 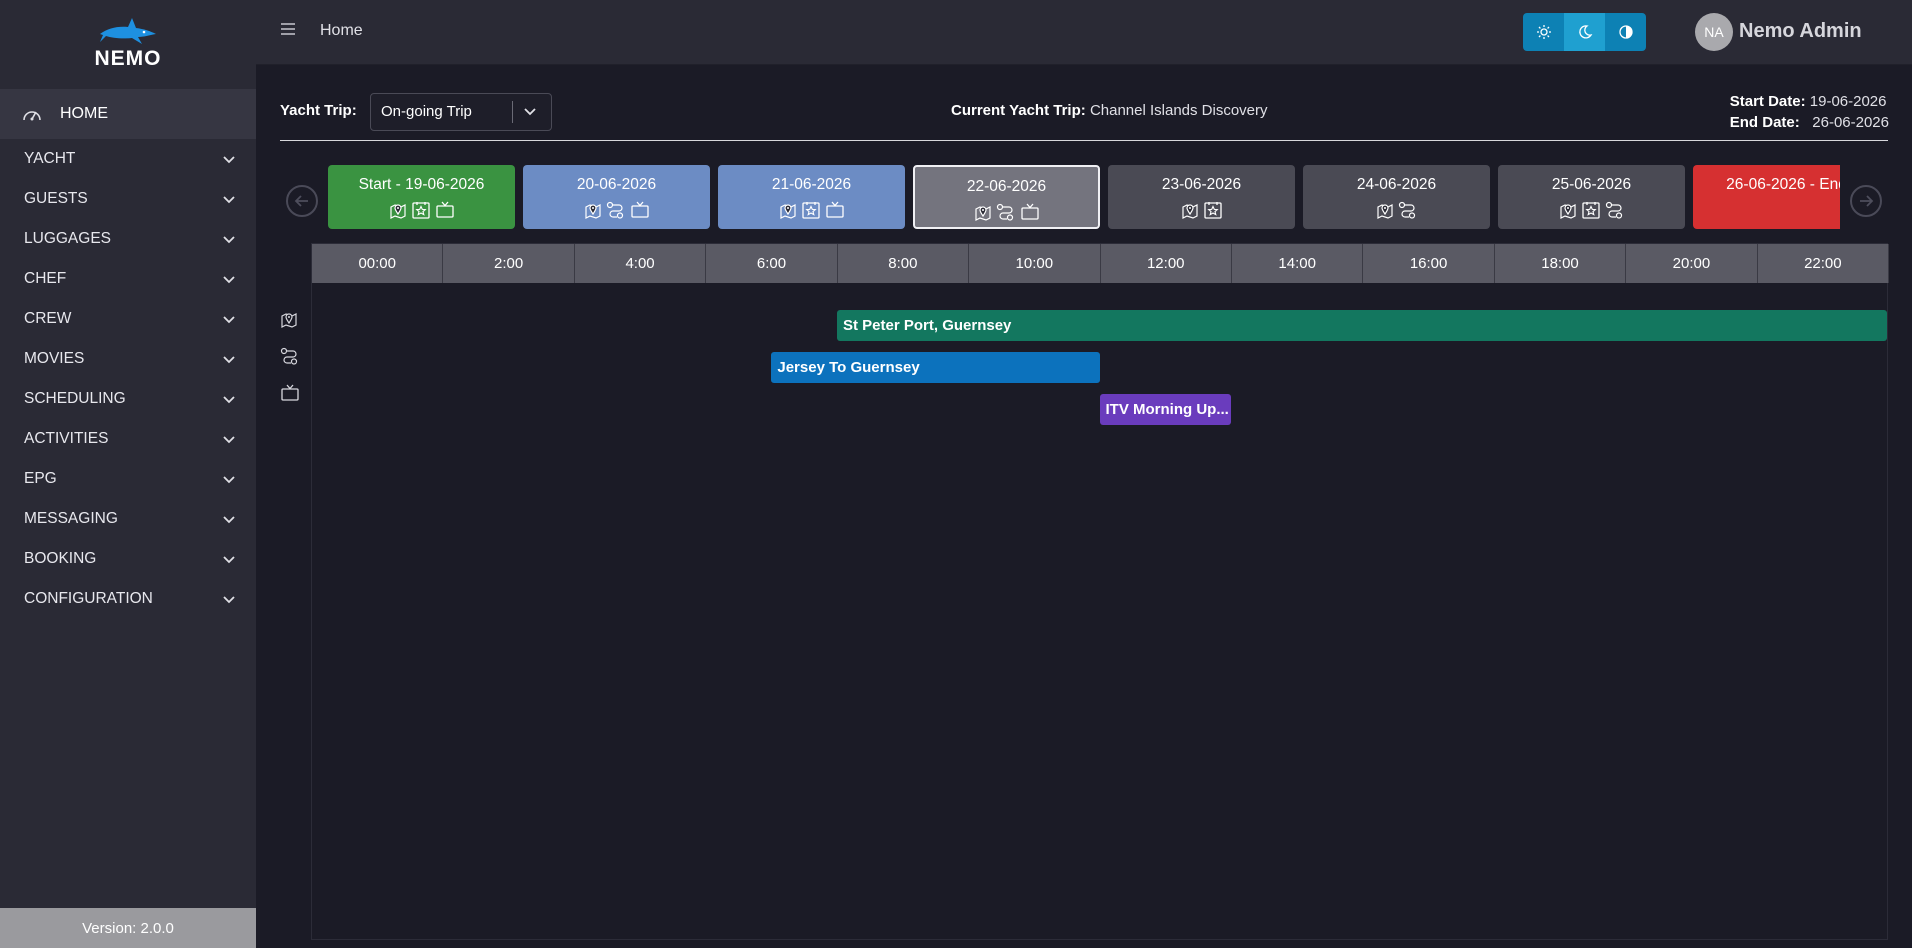 What do you see at coordinates (461, 112) in the screenshot?
I see `trip-select: On-going Trip` at bounding box center [461, 112].